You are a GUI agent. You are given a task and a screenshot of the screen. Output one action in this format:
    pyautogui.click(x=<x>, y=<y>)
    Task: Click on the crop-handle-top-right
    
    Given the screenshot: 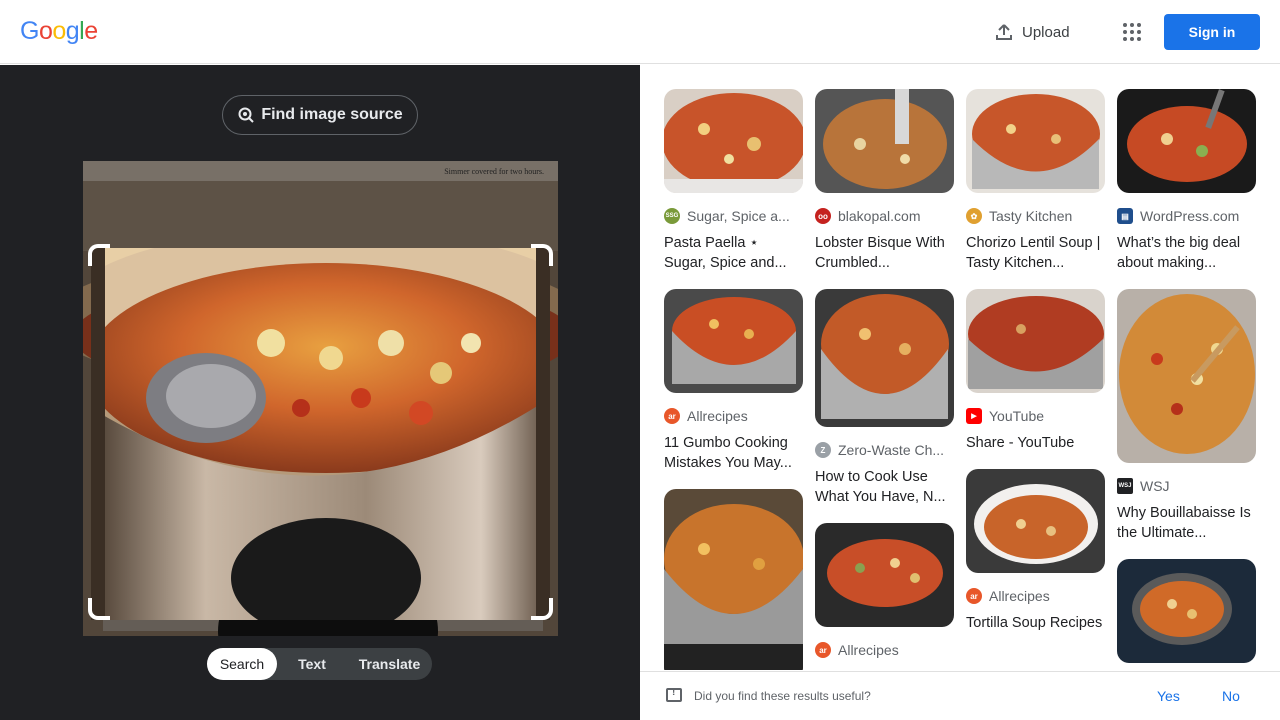 What is the action you would take?
    pyautogui.click(x=542, y=255)
    